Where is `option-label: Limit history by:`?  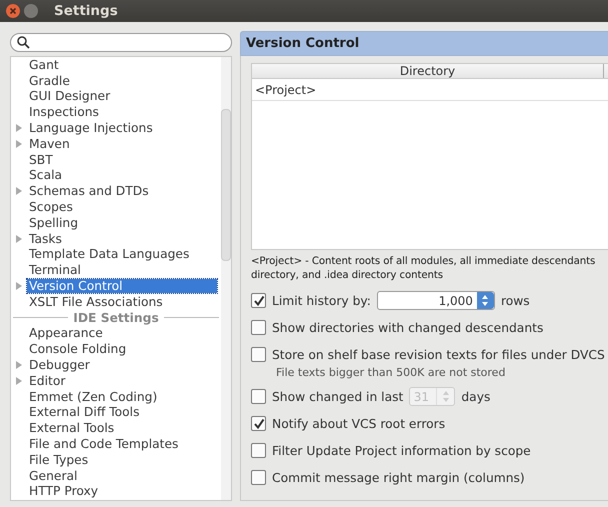 option-label: Limit history by: is located at coordinates (321, 301).